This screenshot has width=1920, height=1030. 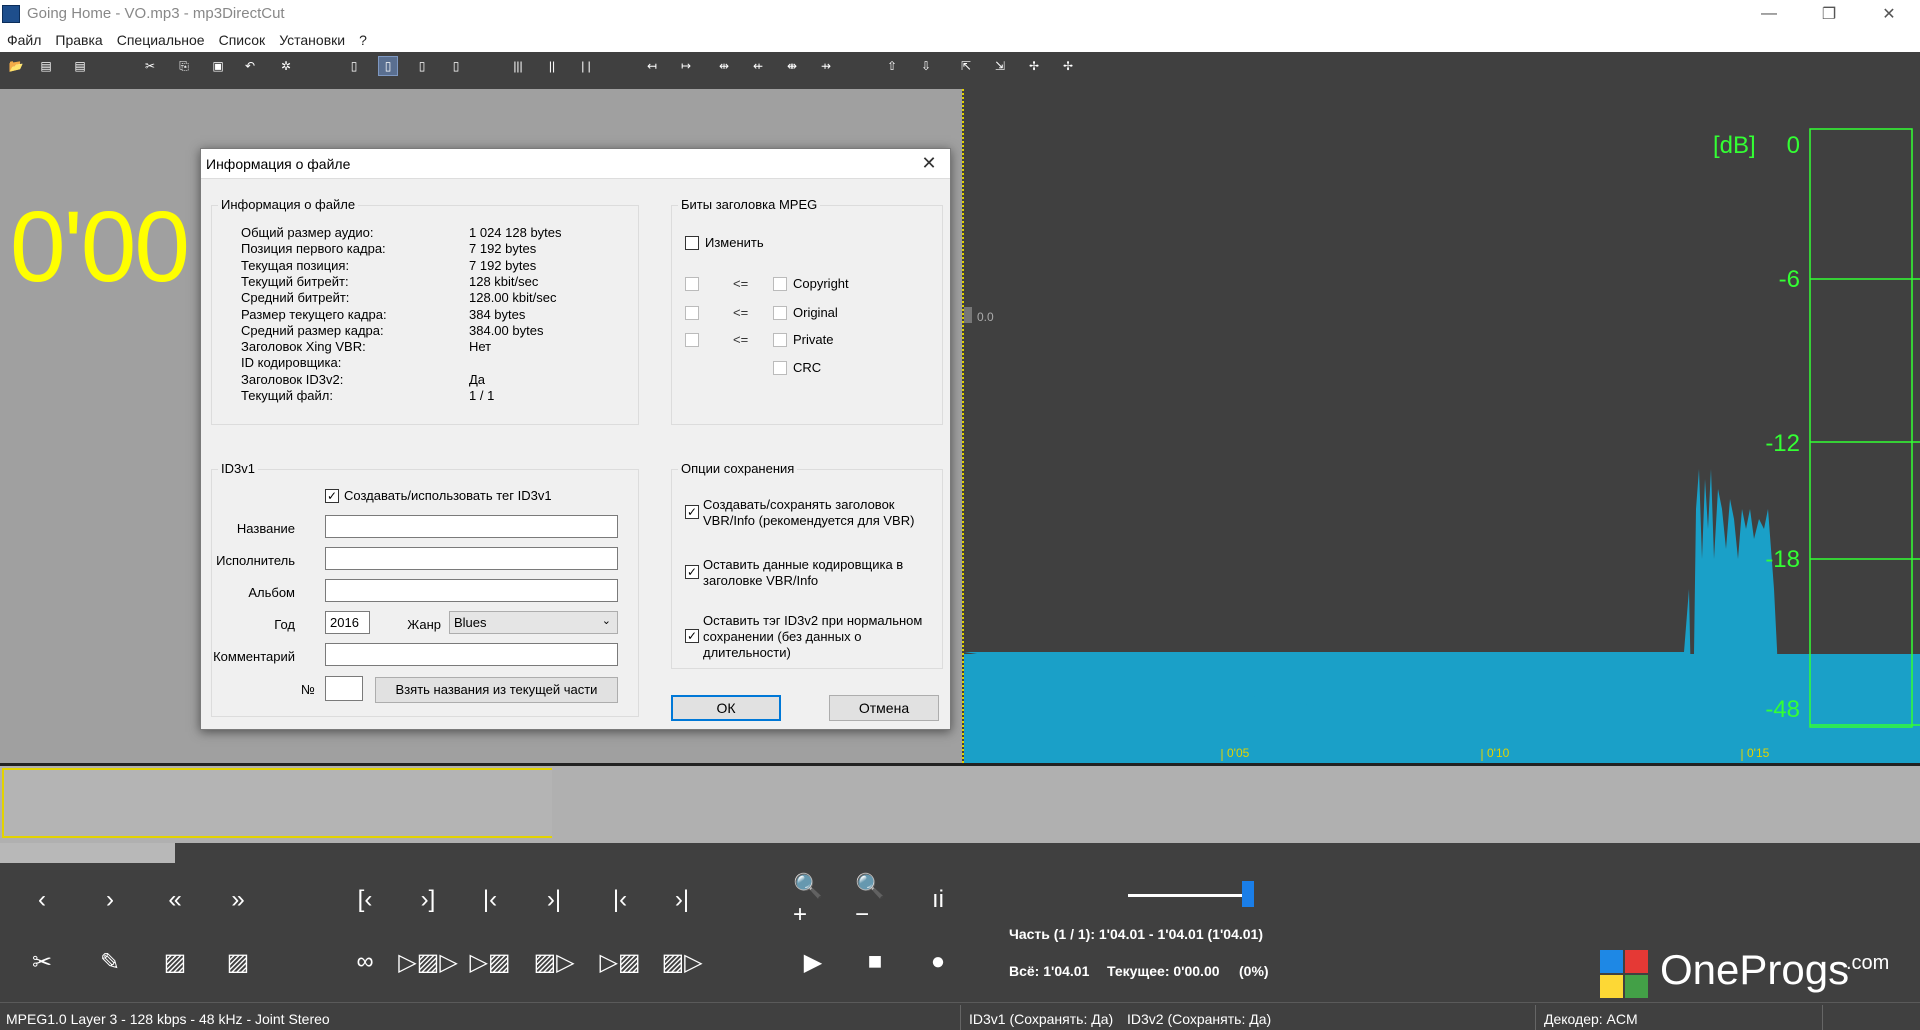 What do you see at coordinates (422, 66) in the screenshot?
I see `doc-edit-icon: ▯` at bounding box center [422, 66].